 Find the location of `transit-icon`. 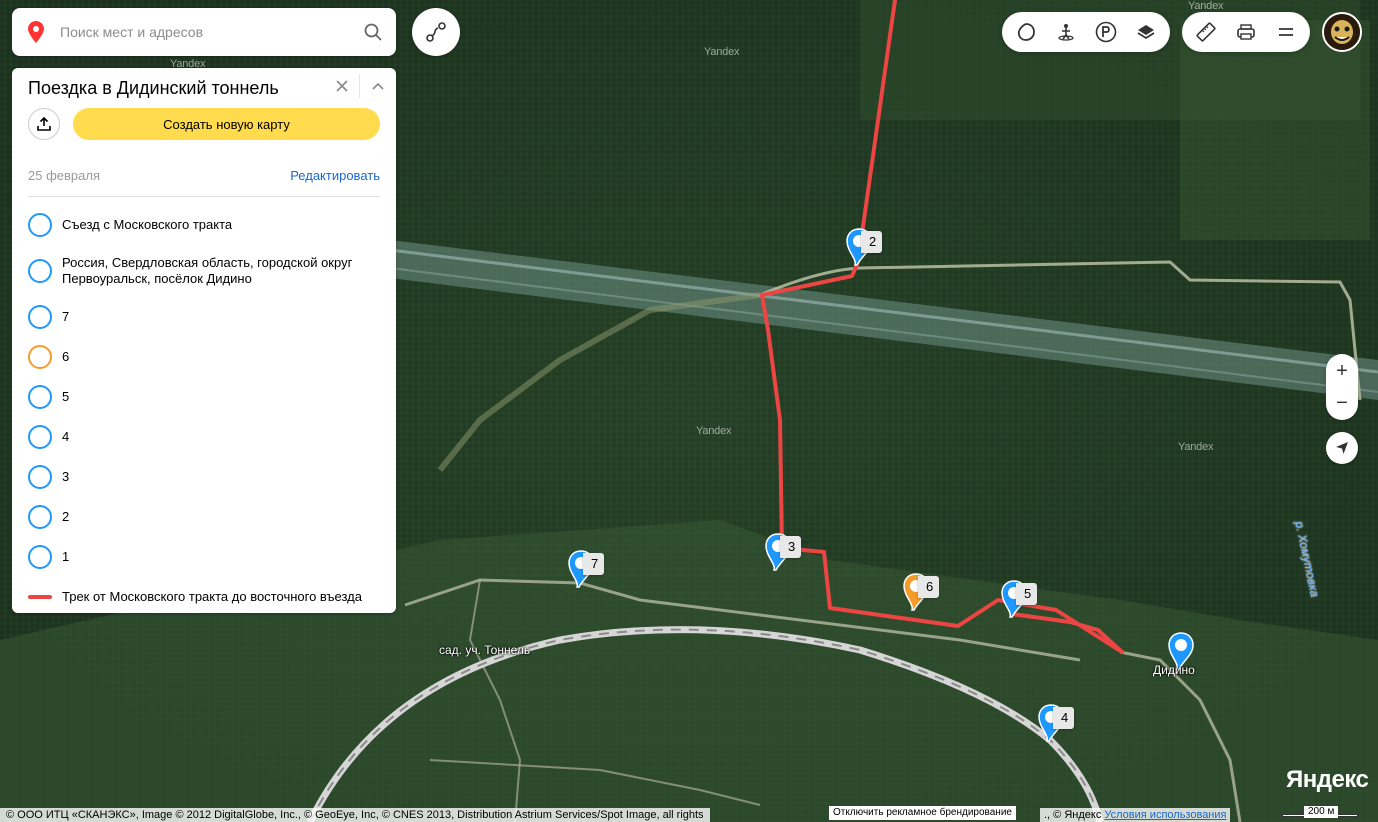

transit-icon is located at coordinates (1066, 32).